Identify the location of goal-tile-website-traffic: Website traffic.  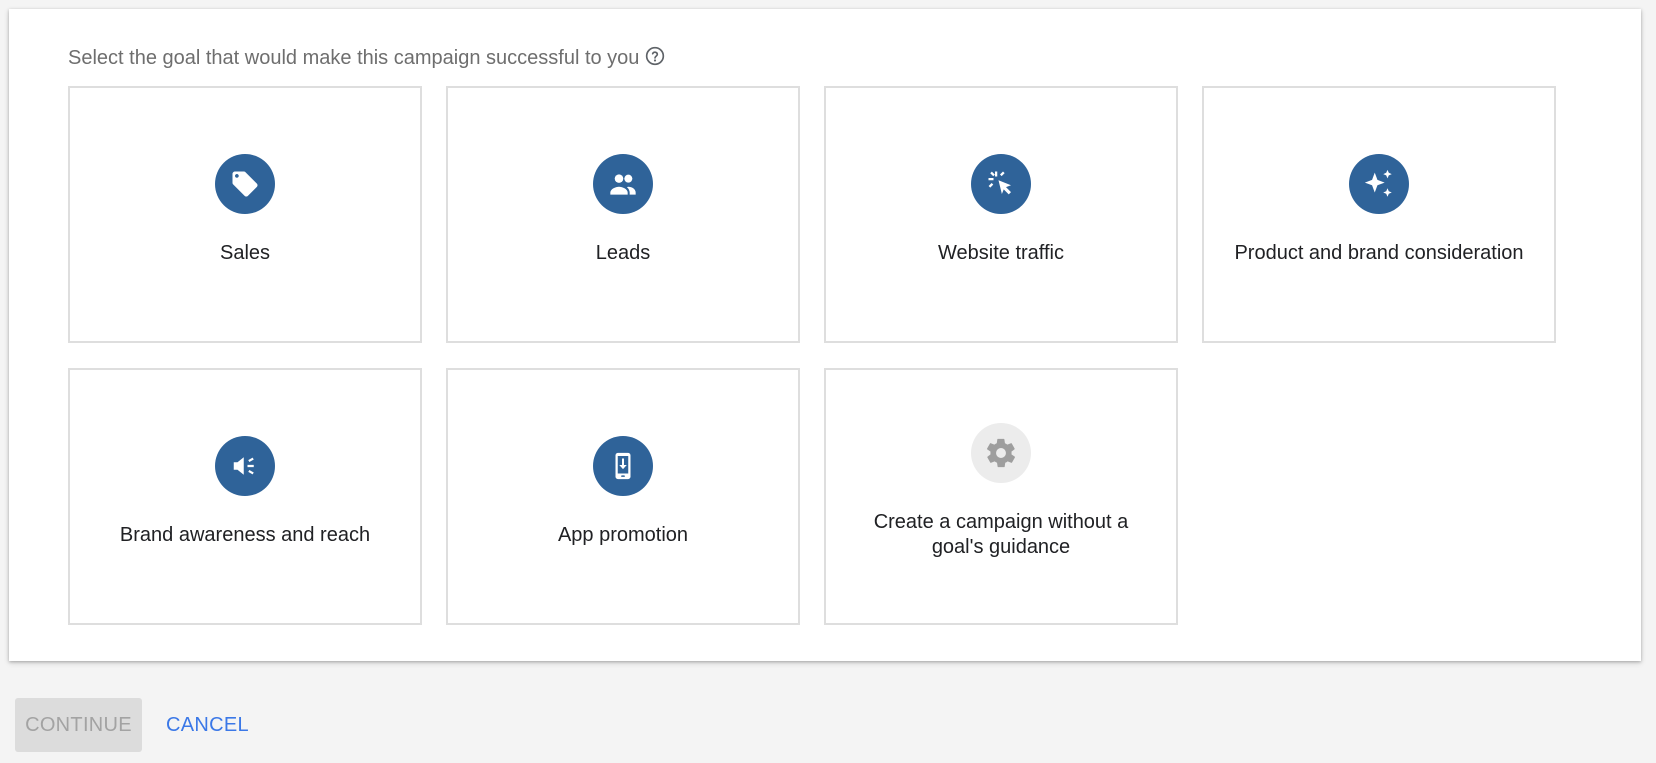
(1001, 214).